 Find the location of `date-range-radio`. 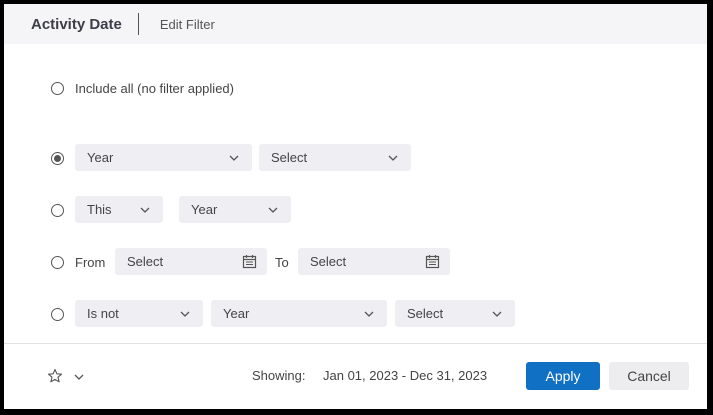

date-range-radio is located at coordinates (57, 262).